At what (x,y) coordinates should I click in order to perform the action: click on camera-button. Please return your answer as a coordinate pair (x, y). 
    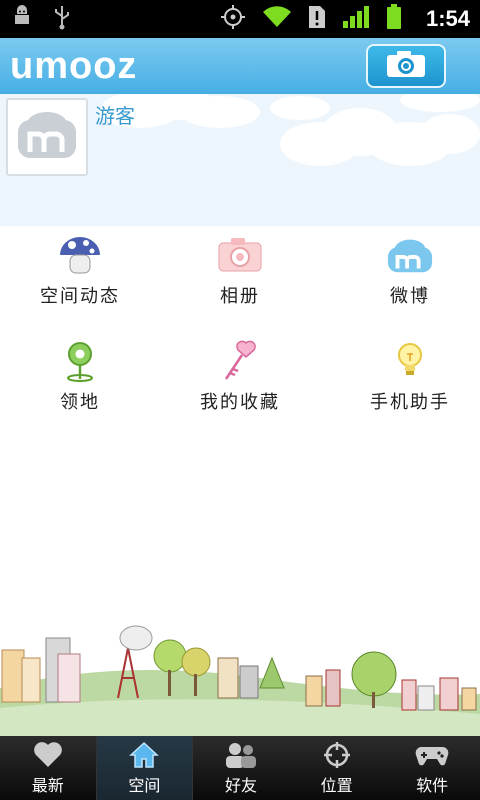
    Looking at the image, I should click on (406, 66).